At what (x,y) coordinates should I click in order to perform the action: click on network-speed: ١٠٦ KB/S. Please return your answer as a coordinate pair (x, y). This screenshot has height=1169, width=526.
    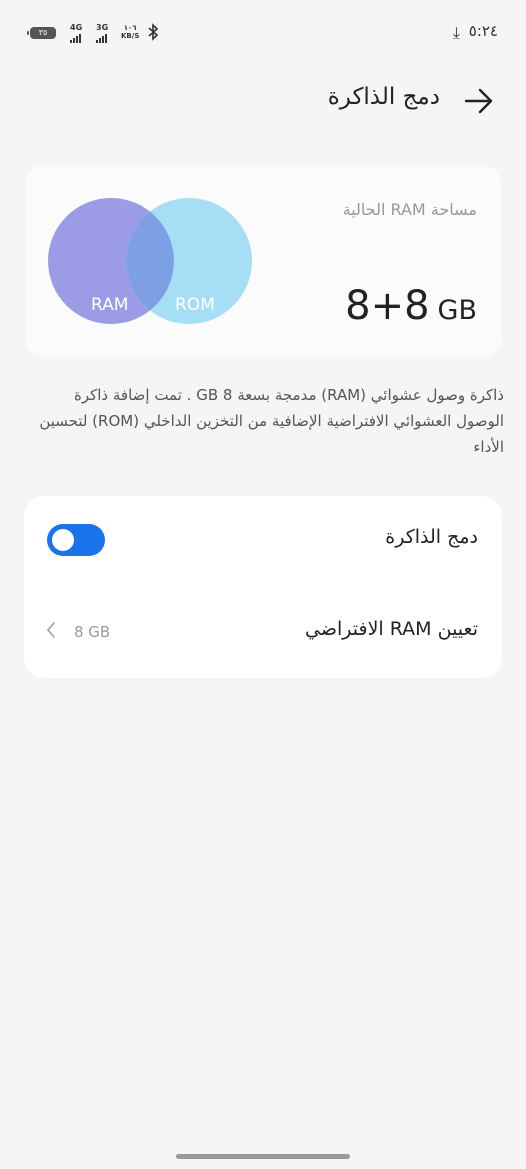
    Looking at the image, I should click on (130, 32).